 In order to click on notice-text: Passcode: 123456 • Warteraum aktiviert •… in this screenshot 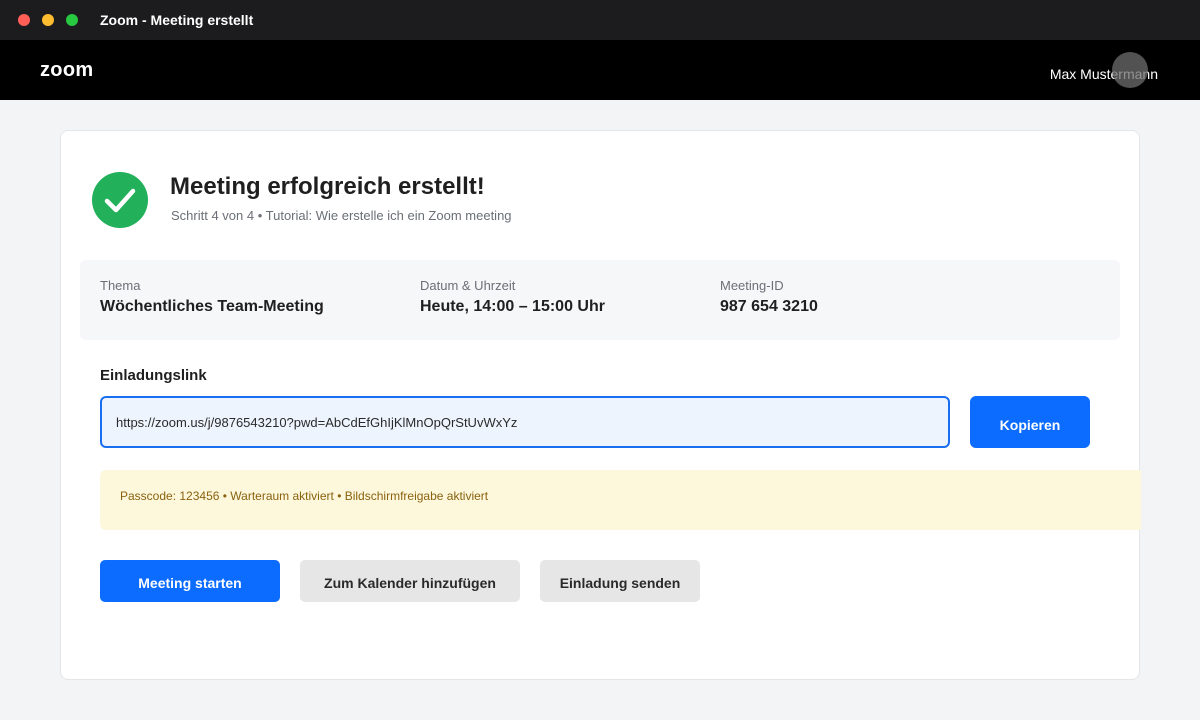, I will do `click(304, 496)`.